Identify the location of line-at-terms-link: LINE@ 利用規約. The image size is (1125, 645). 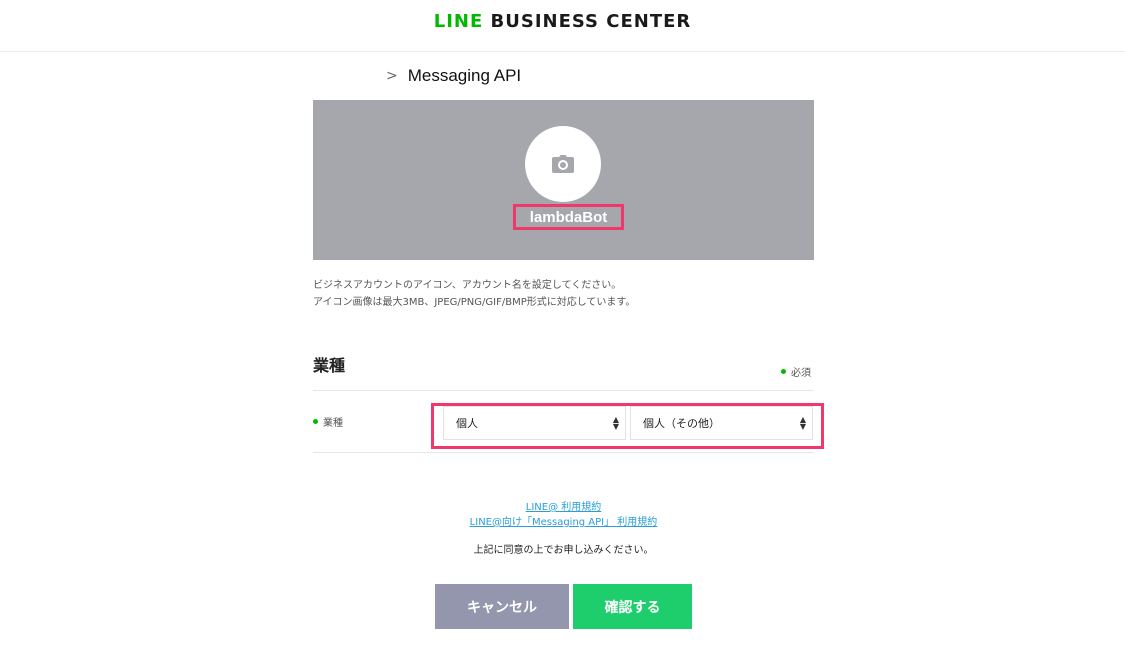
(563, 507).